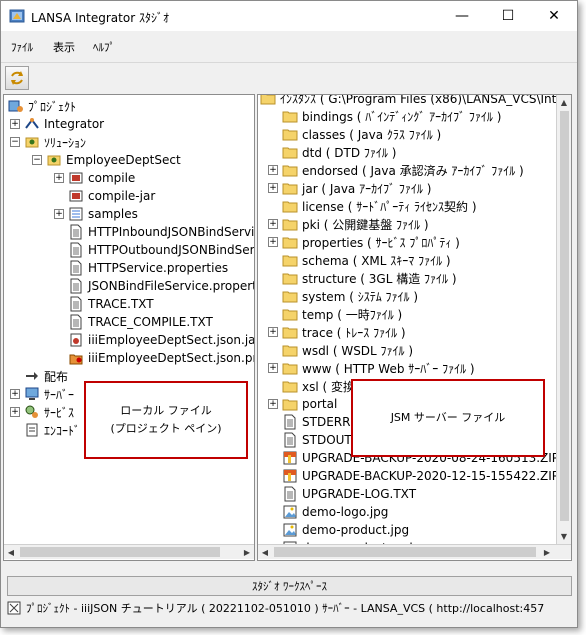  Describe the element at coordinates (335, 512) in the screenshot. I see `server-tree-item: demo-logo.jpg` at that location.